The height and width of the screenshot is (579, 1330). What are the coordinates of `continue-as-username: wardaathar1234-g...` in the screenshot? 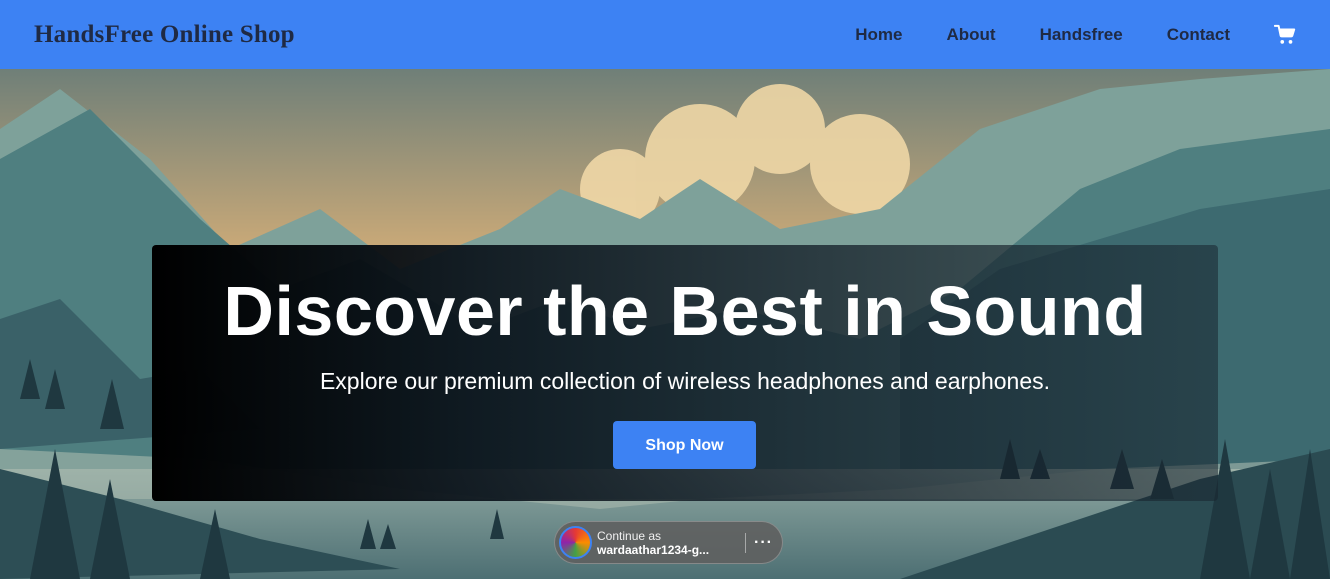 It's located at (653, 549).